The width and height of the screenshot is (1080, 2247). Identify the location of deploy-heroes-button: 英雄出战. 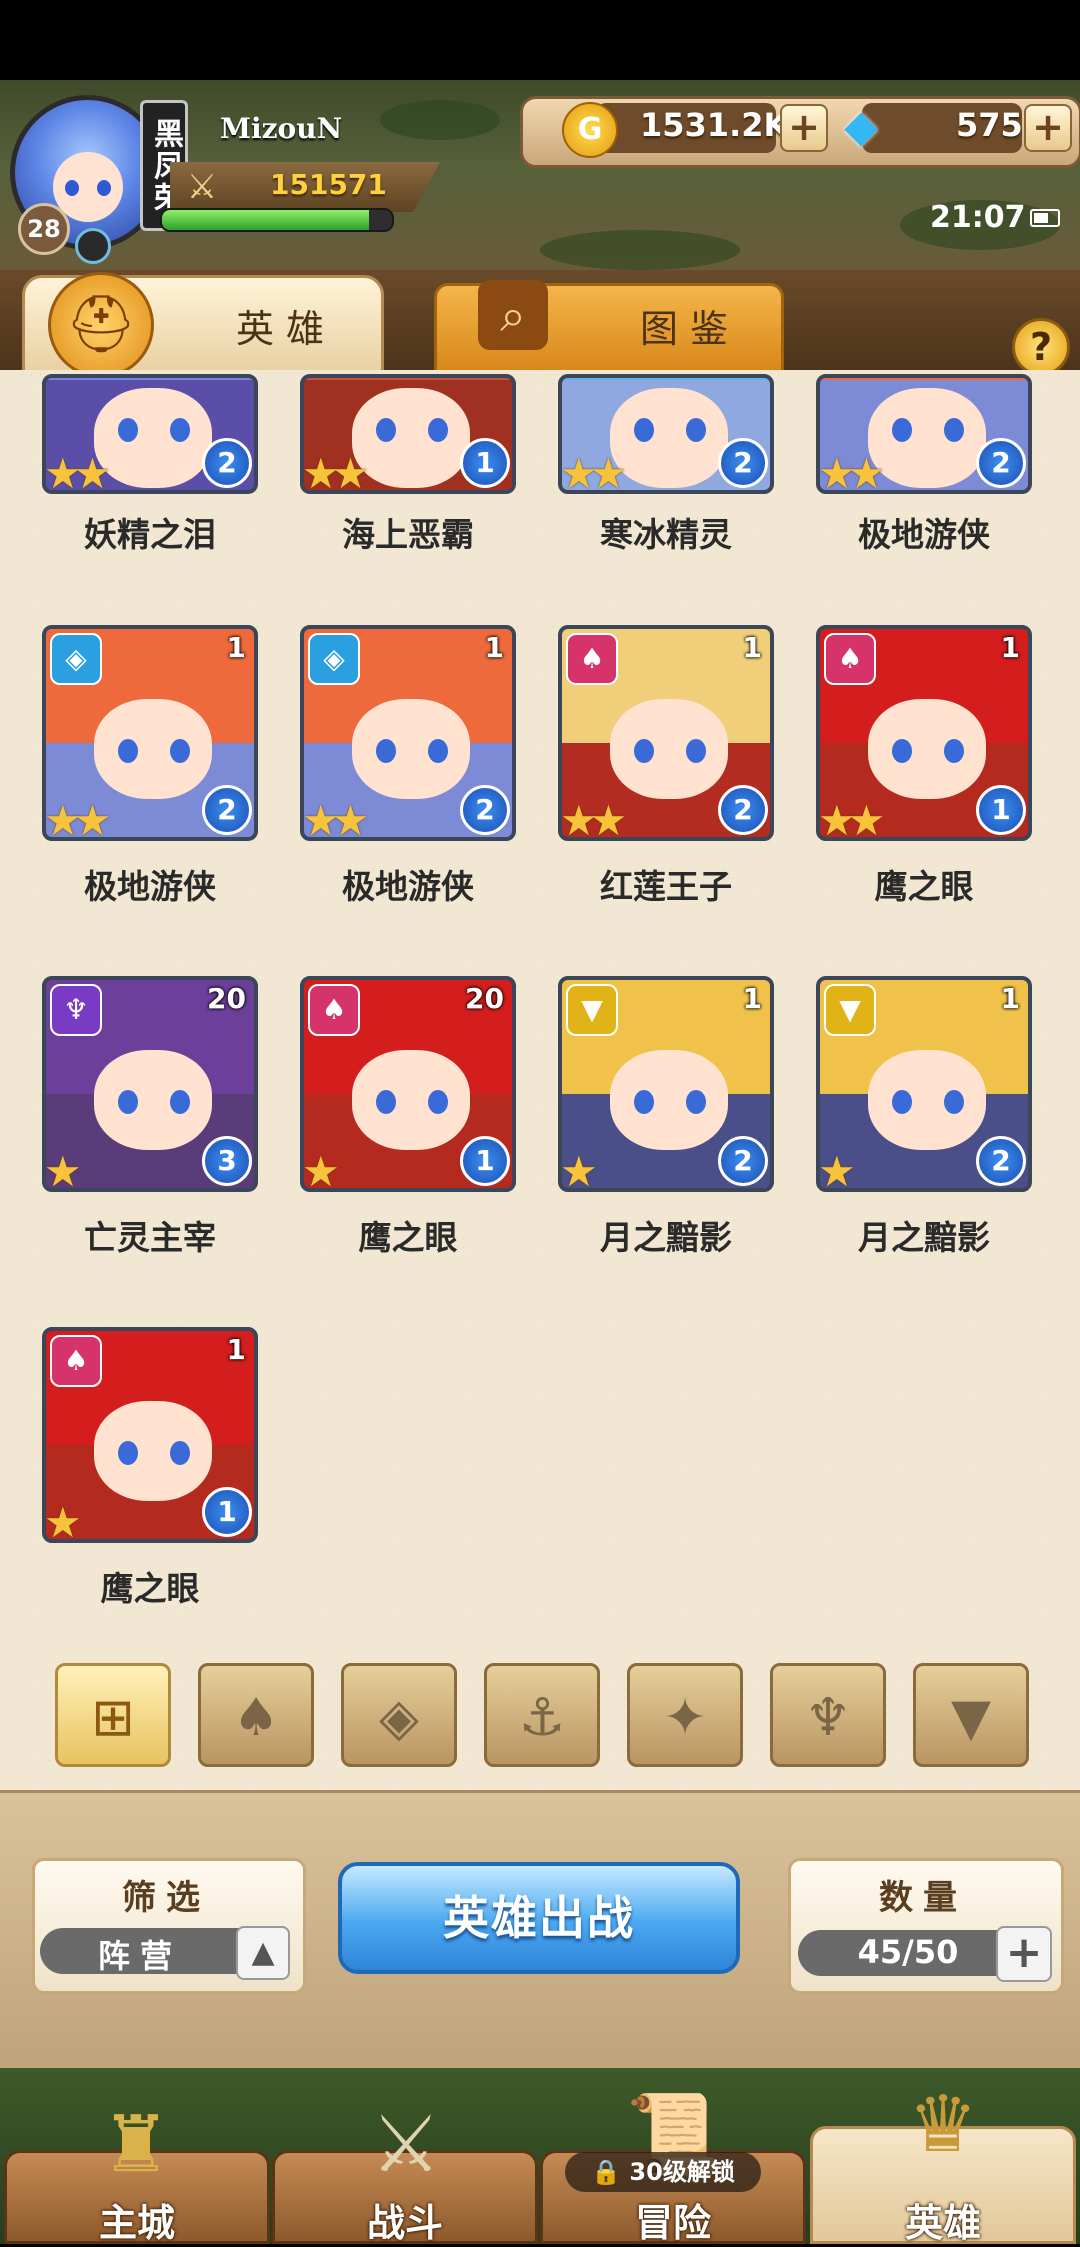
(539, 1918).